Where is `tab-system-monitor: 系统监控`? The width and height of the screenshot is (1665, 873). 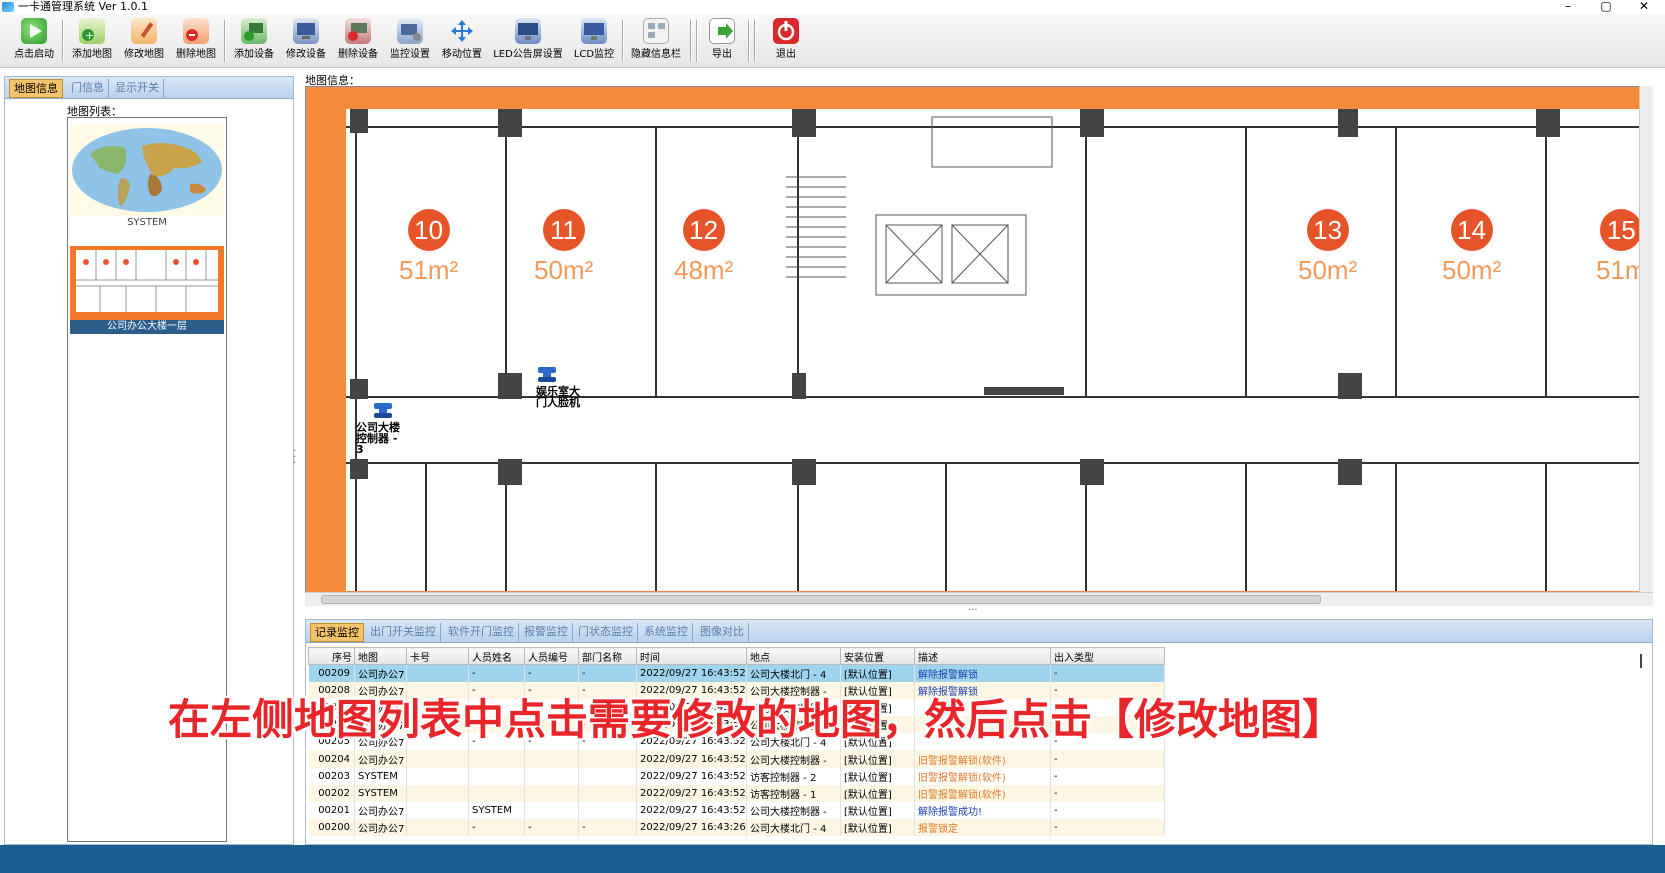 tab-system-monitor: 系统监控 is located at coordinates (666, 632).